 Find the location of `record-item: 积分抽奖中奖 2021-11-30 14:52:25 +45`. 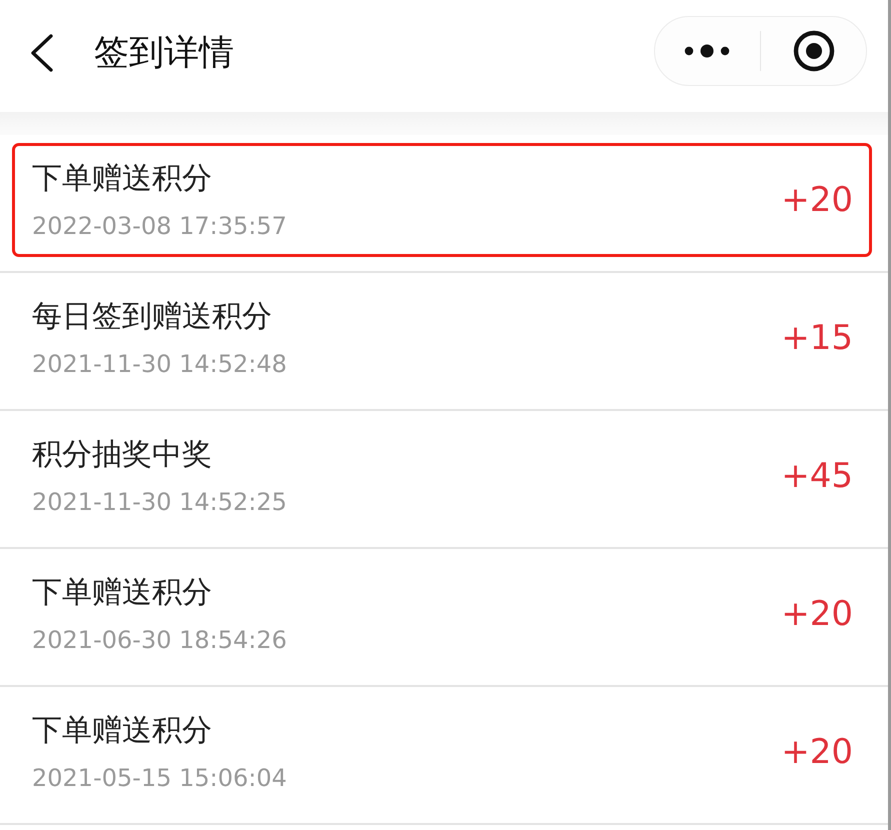

record-item: 积分抽奖中奖 2021-11-30 14:52:25 +45 is located at coordinates (442, 476).